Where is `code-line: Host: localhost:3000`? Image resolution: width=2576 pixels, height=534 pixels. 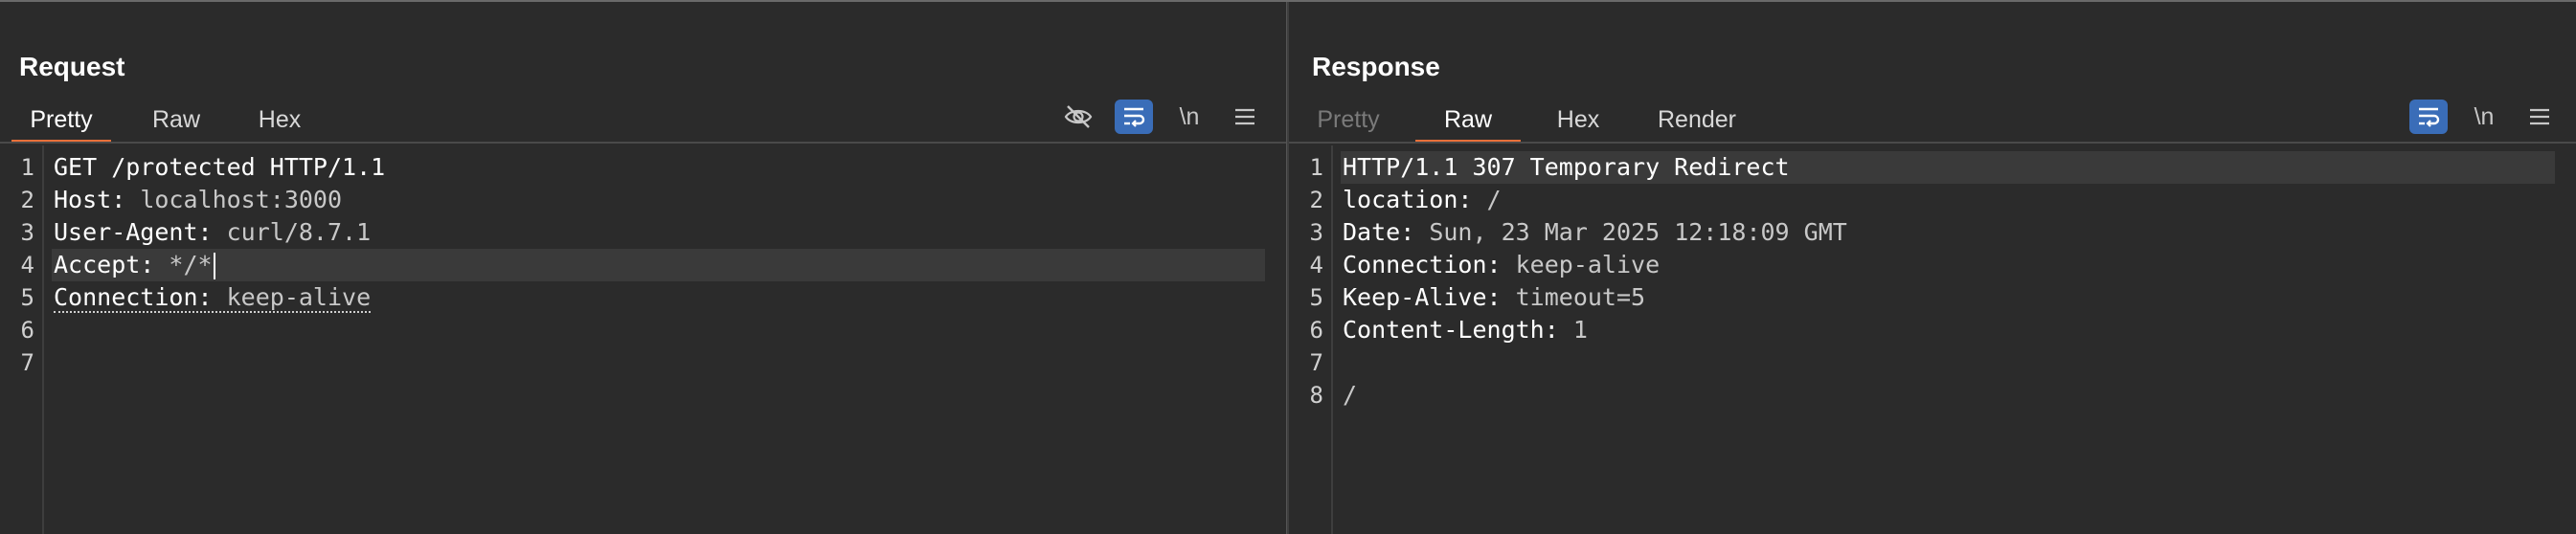
code-line: Host: localhost:3000 is located at coordinates (198, 200).